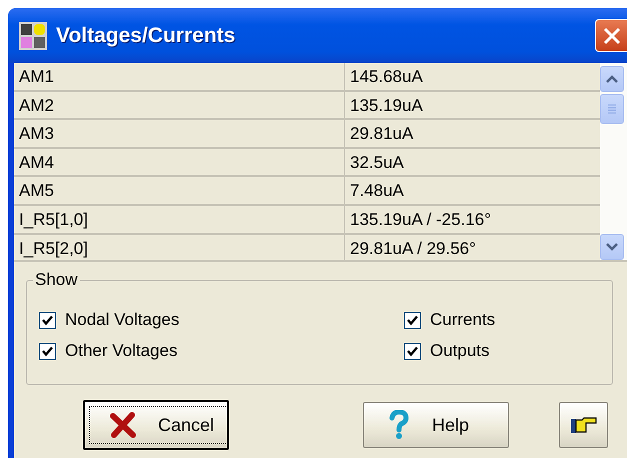 This screenshot has width=627, height=458. I want to click on table-cell: I_R5[2,0], so click(179, 247).